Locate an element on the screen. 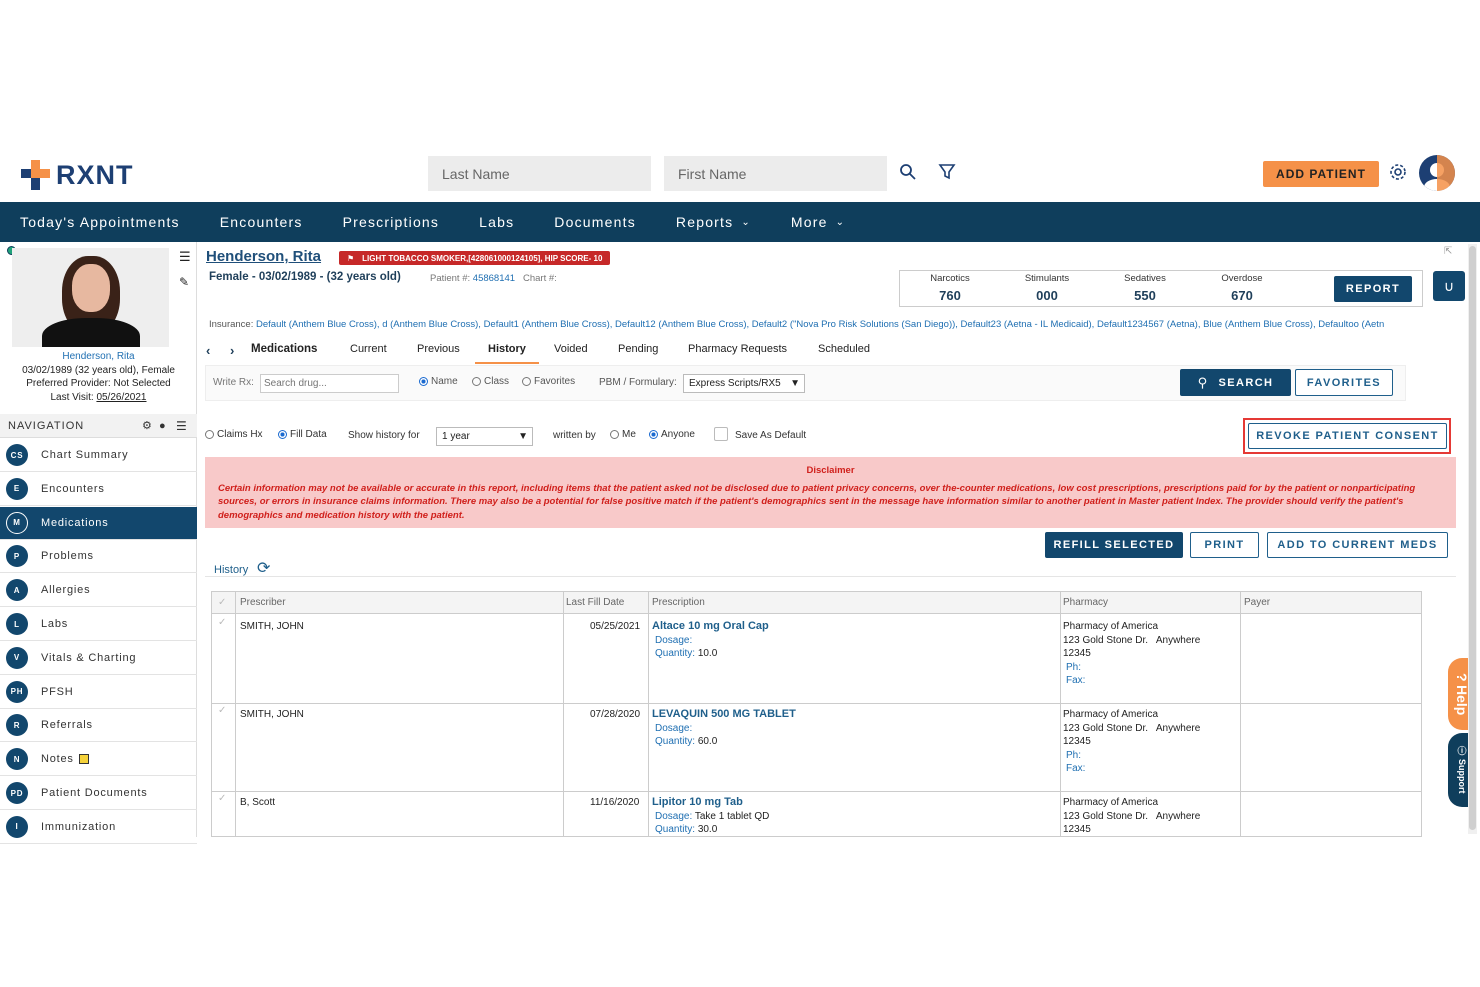  save-default-checkbox is located at coordinates (721, 434).